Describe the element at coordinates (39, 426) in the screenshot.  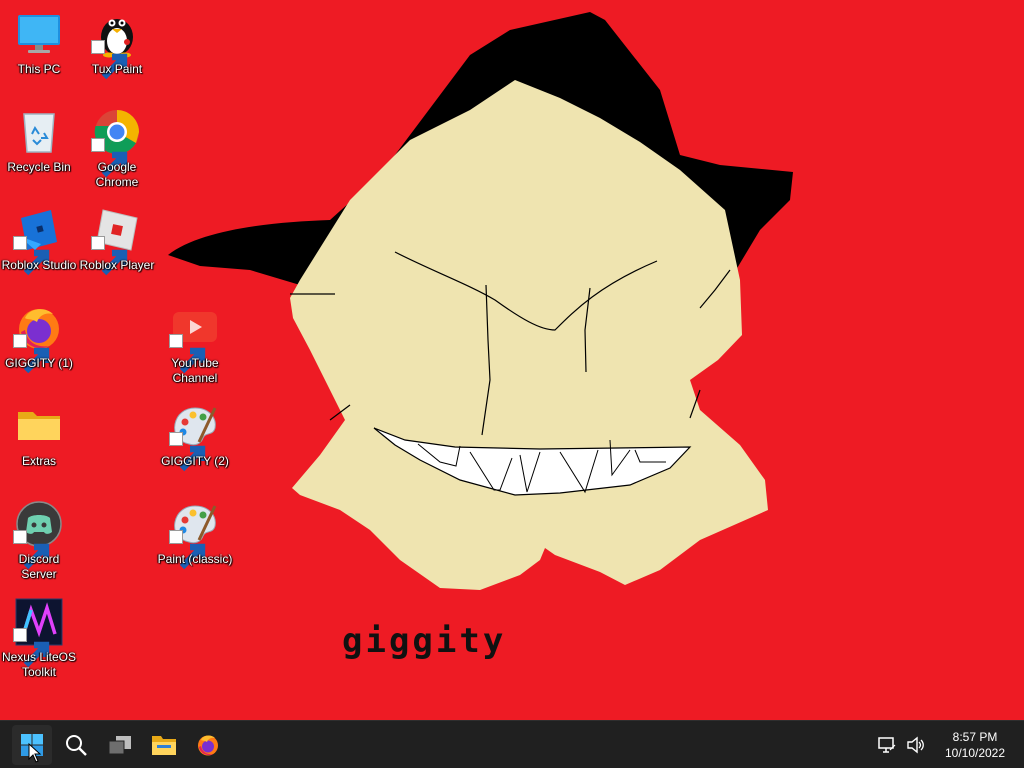
I see `folder-icon` at that location.